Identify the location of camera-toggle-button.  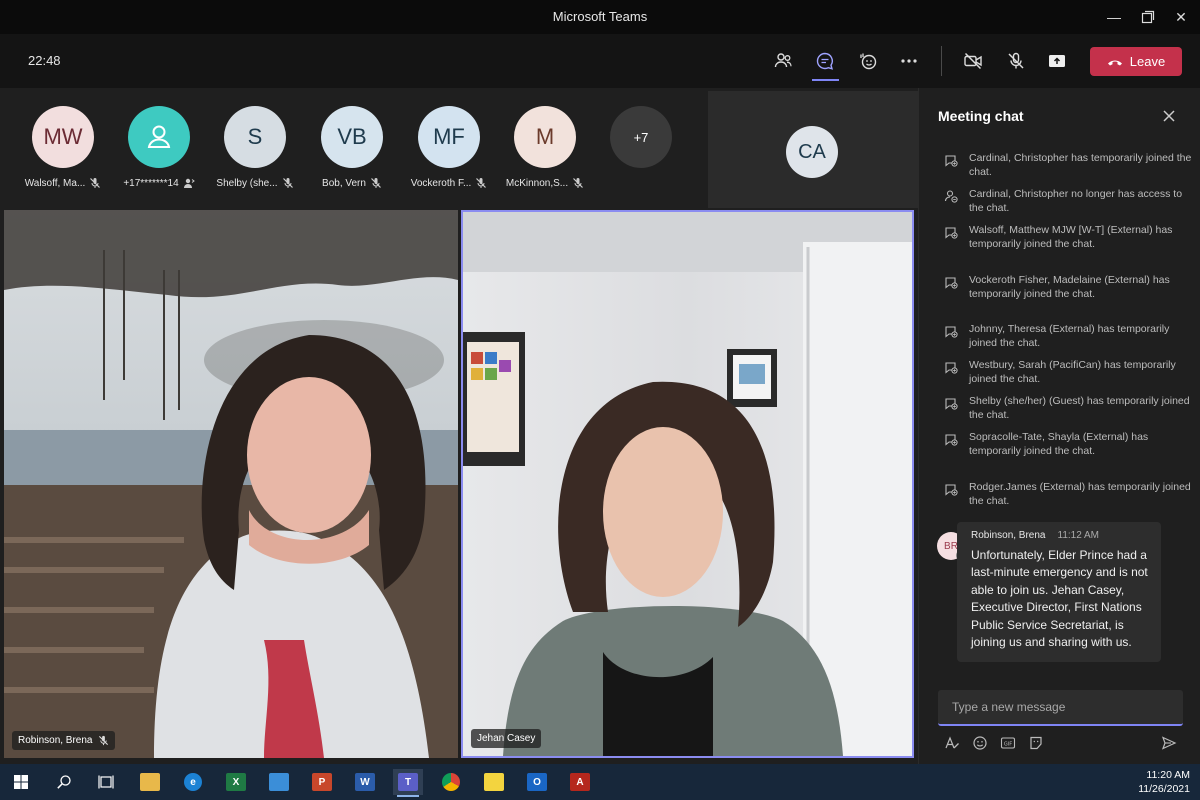
(973, 61).